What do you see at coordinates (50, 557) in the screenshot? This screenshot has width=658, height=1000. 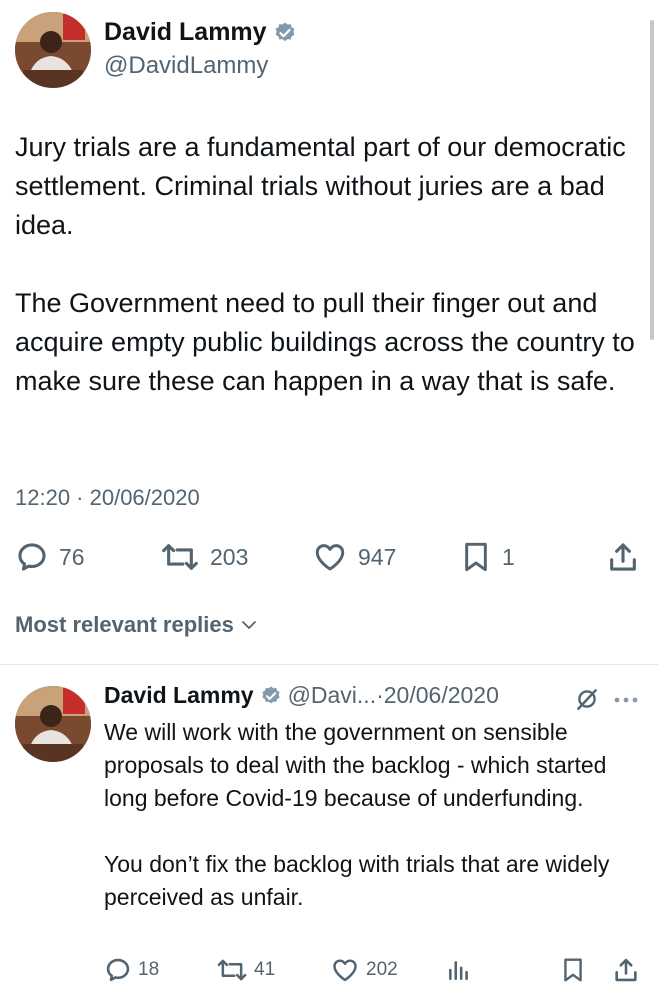 I see `reply-button: 76` at bounding box center [50, 557].